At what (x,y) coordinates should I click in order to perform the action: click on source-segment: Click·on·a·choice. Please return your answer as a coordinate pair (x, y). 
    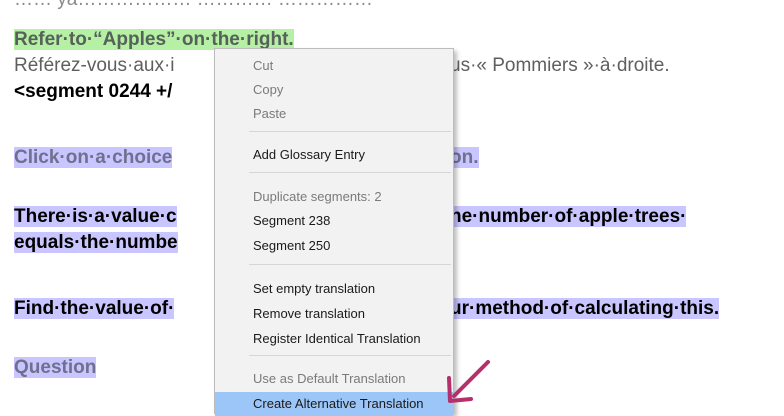
    Looking at the image, I should click on (93, 158).